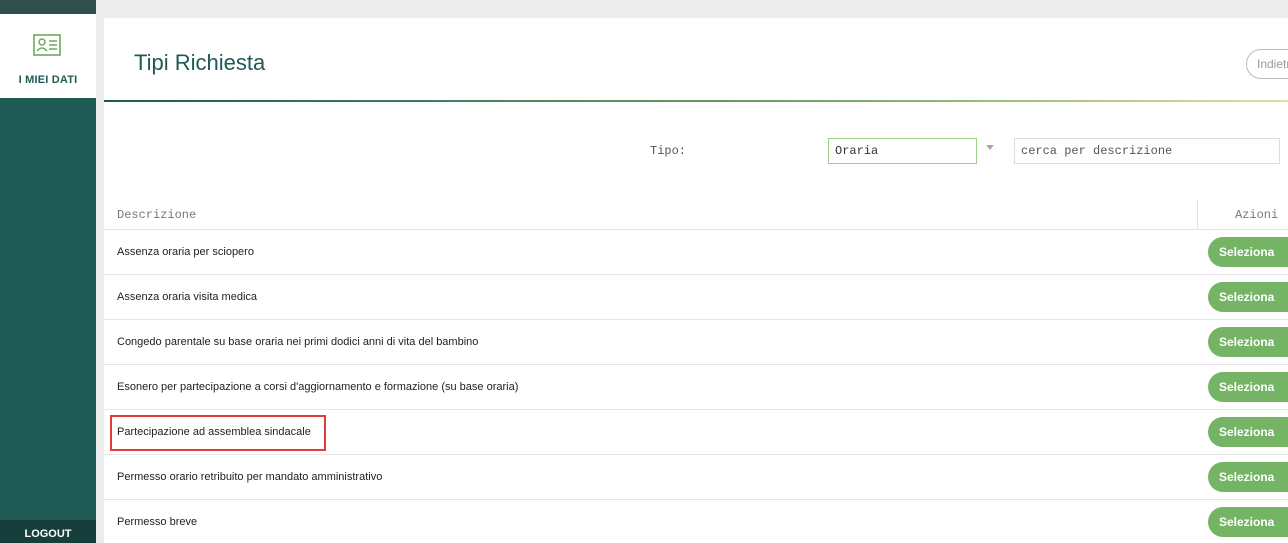  I want to click on header-divider, so click(696, 101).